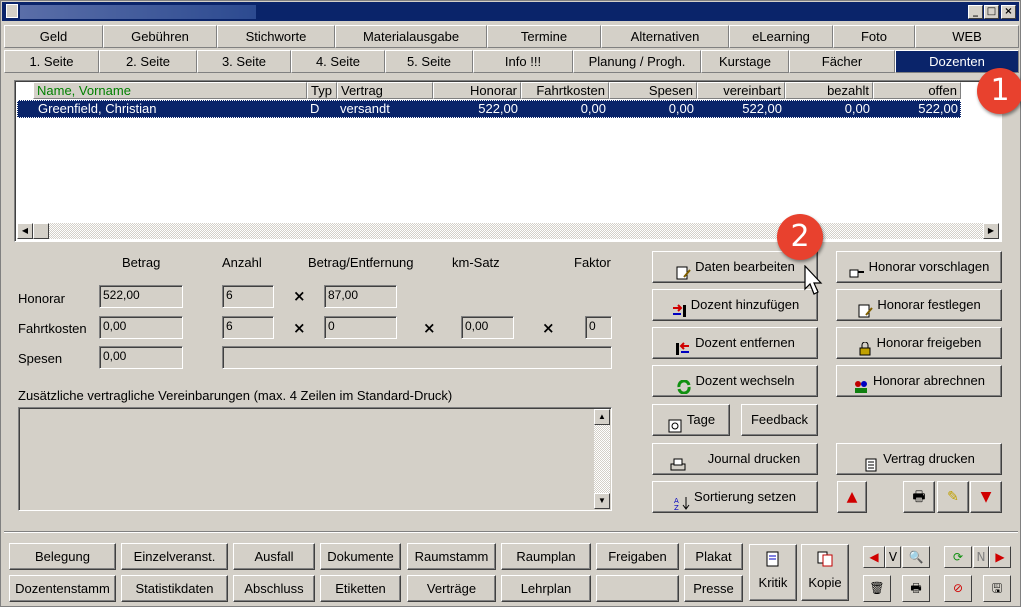 This screenshot has height=607, width=1021. Describe the element at coordinates (360, 556) in the screenshot. I see `dokumente-button: Dokumente` at that location.